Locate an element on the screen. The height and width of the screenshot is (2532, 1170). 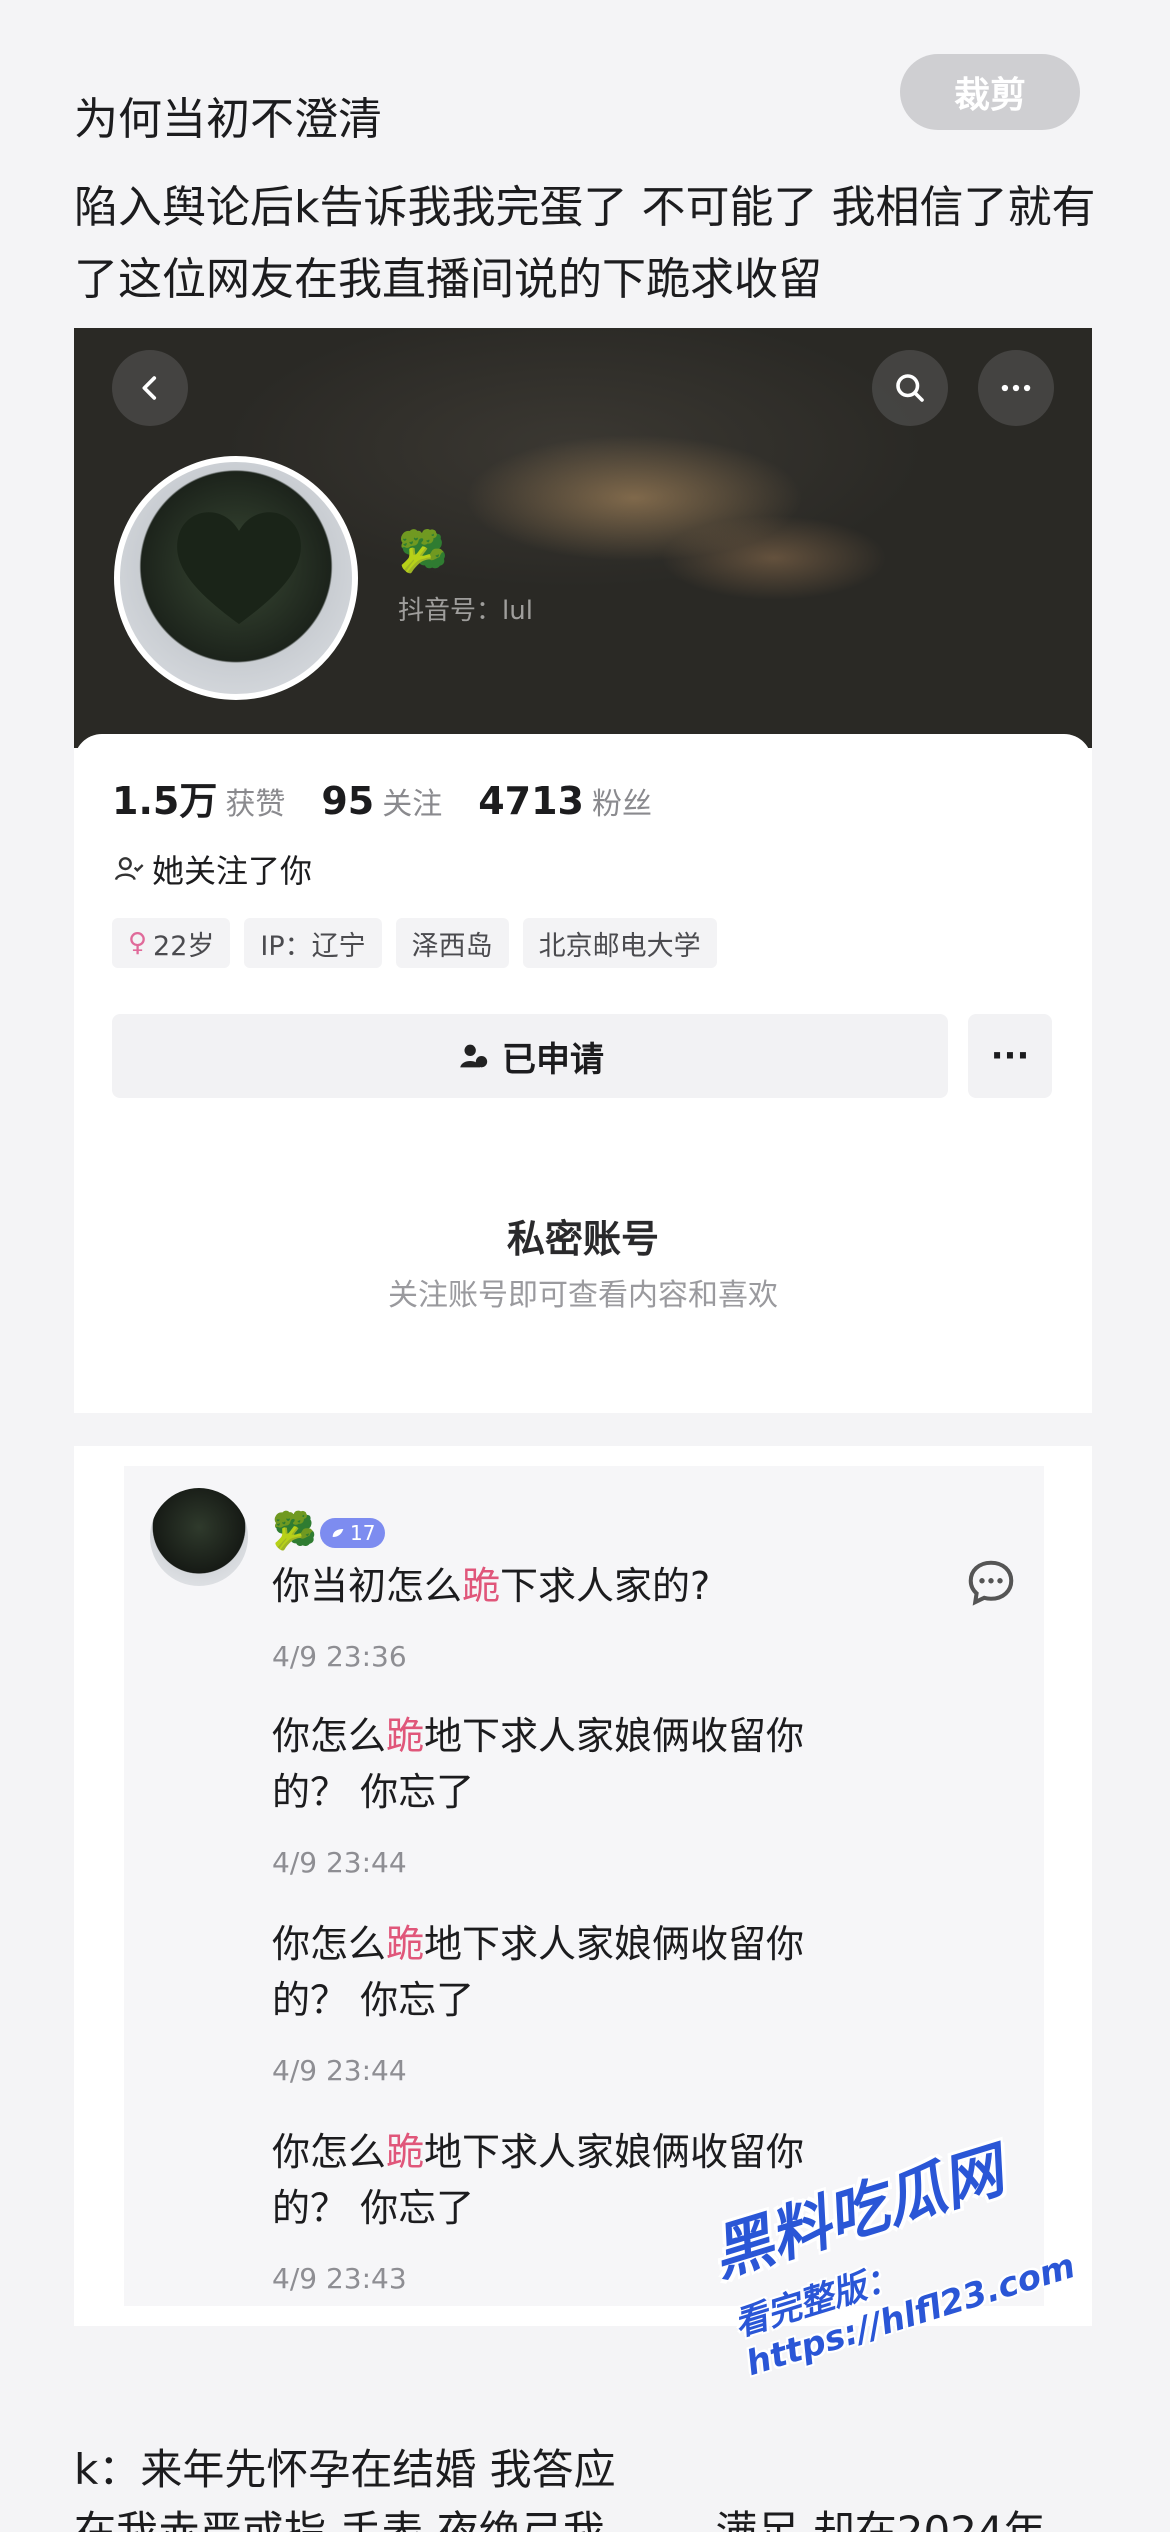
more-options-button is located at coordinates (1016, 388).